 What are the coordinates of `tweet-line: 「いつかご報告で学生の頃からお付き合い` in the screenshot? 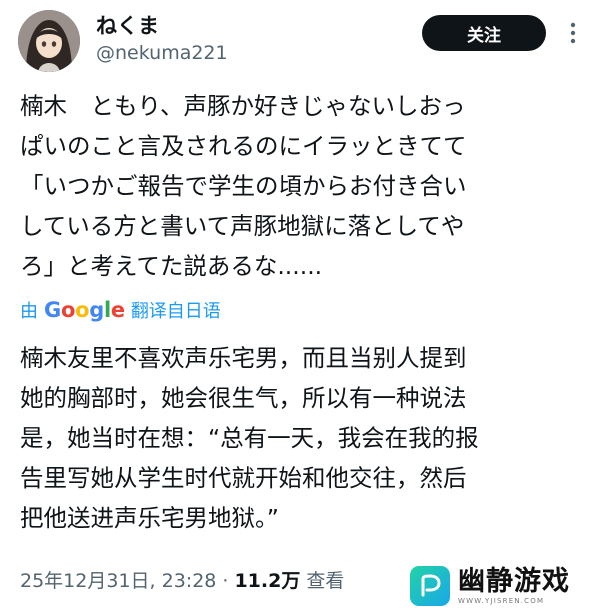 It's located at (243, 186).